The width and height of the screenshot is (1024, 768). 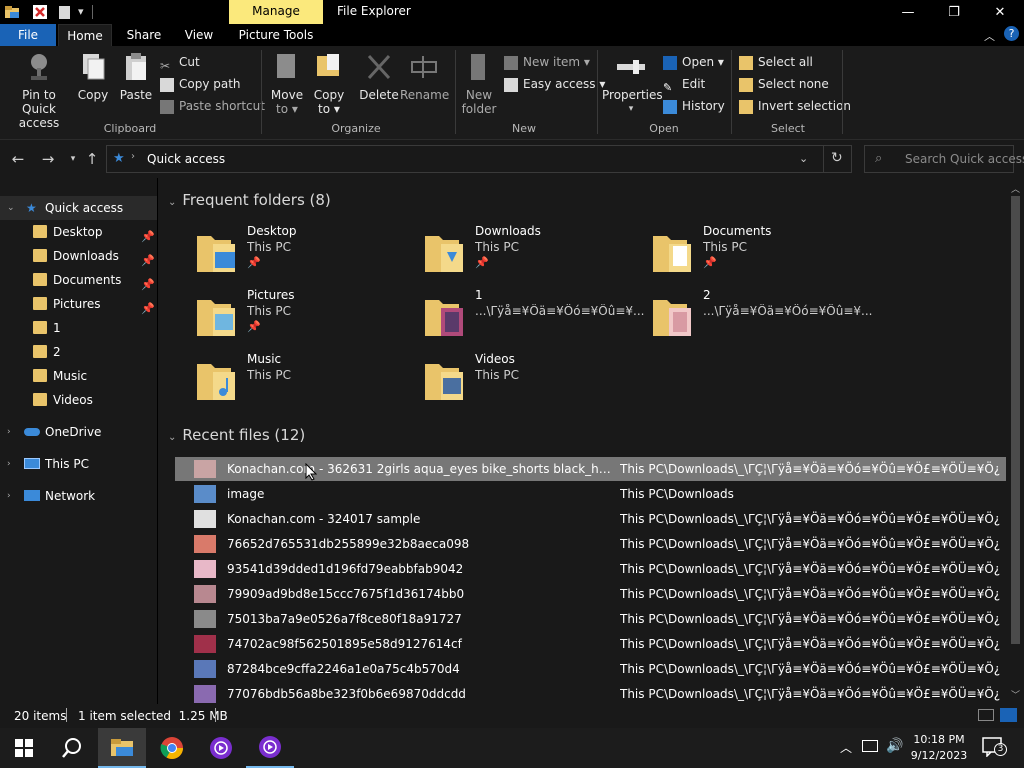 What do you see at coordinates (221, 748) in the screenshot?
I see `media-player-icon` at bounding box center [221, 748].